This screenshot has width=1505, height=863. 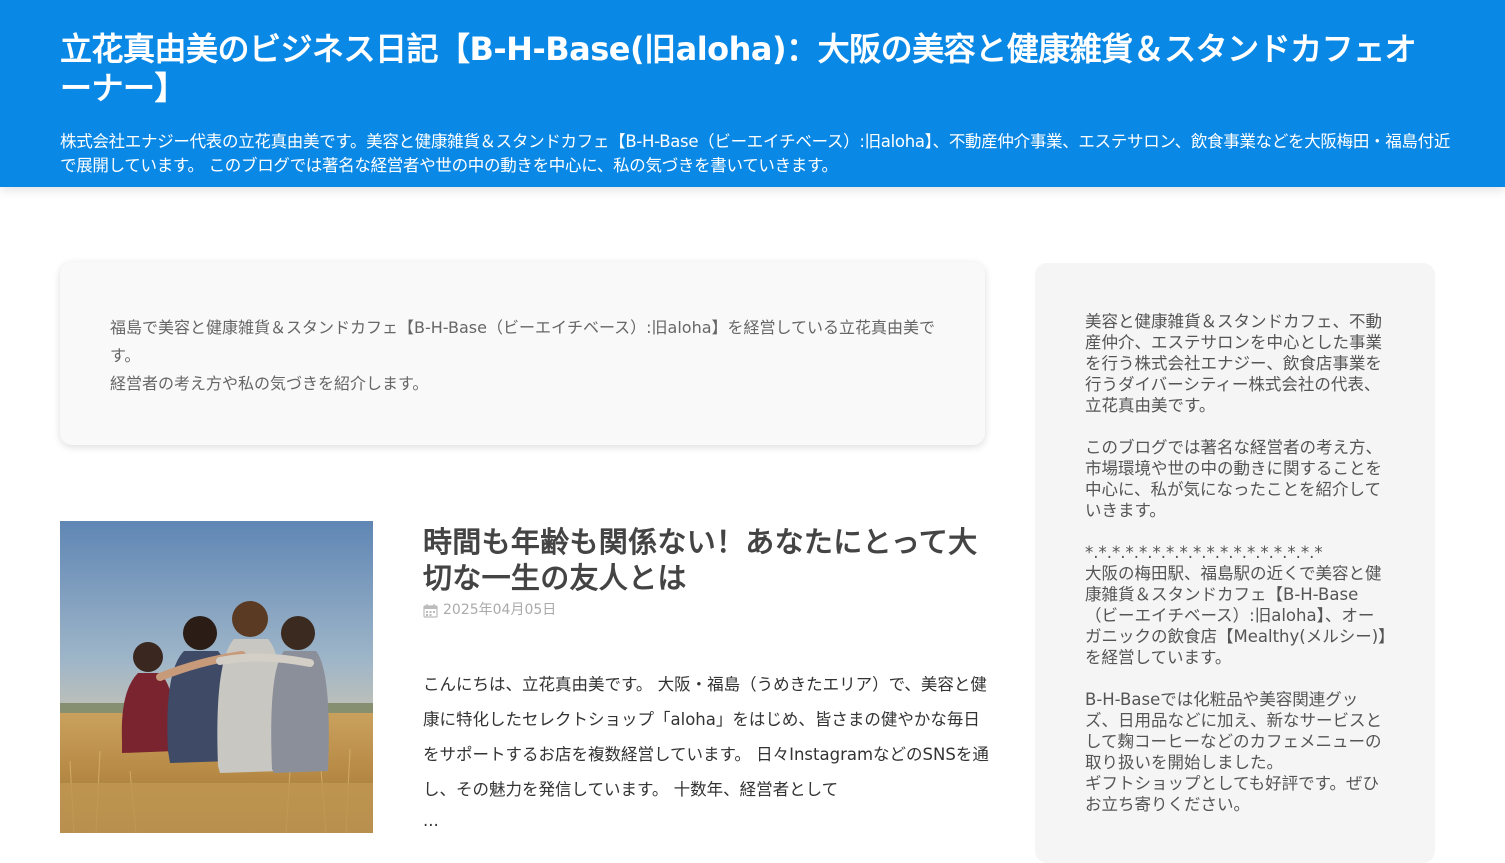 I want to click on intro-text-line2: 経営者の考え方や私の気づきを紹介します。, so click(x=269, y=383).